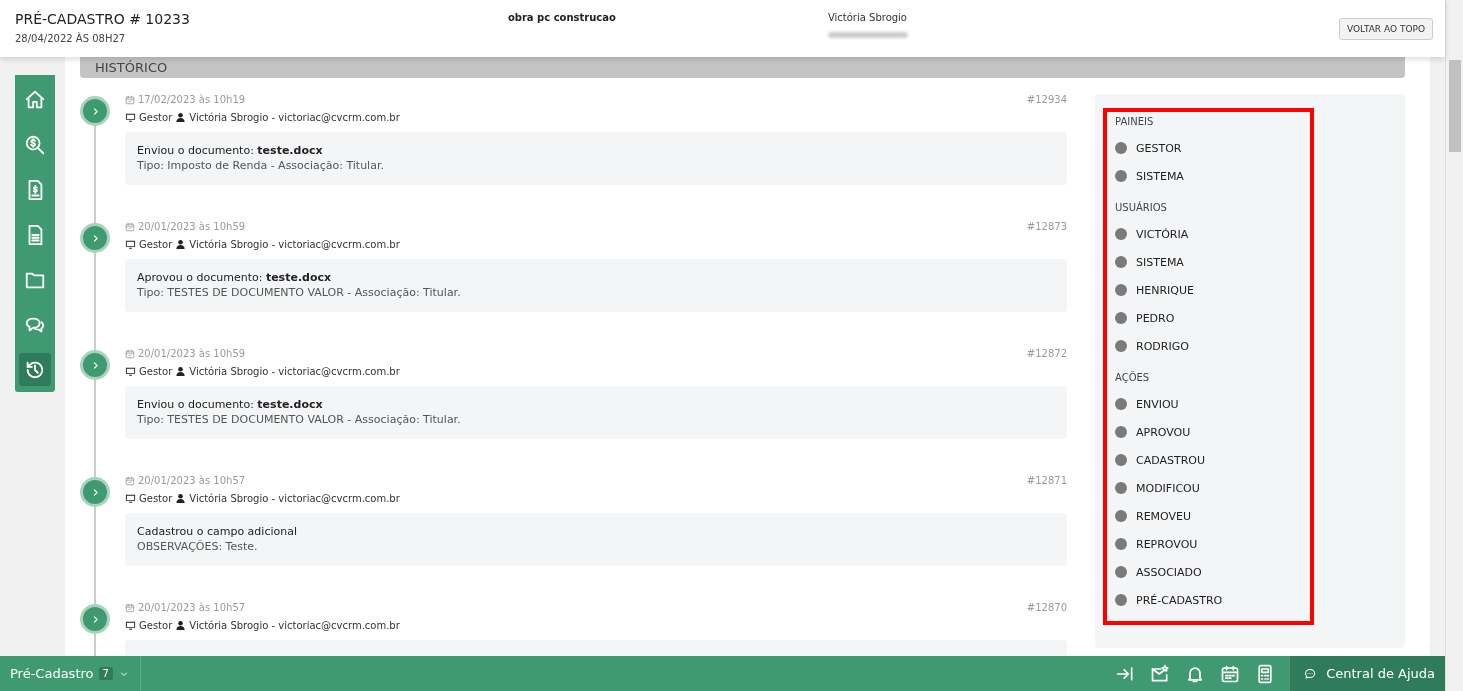 This screenshot has width=1463, height=691. What do you see at coordinates (217, 531) in the screenshot?
I see `entry-text: Cadastrou o campo adicional` at bounding box center [217, 531].